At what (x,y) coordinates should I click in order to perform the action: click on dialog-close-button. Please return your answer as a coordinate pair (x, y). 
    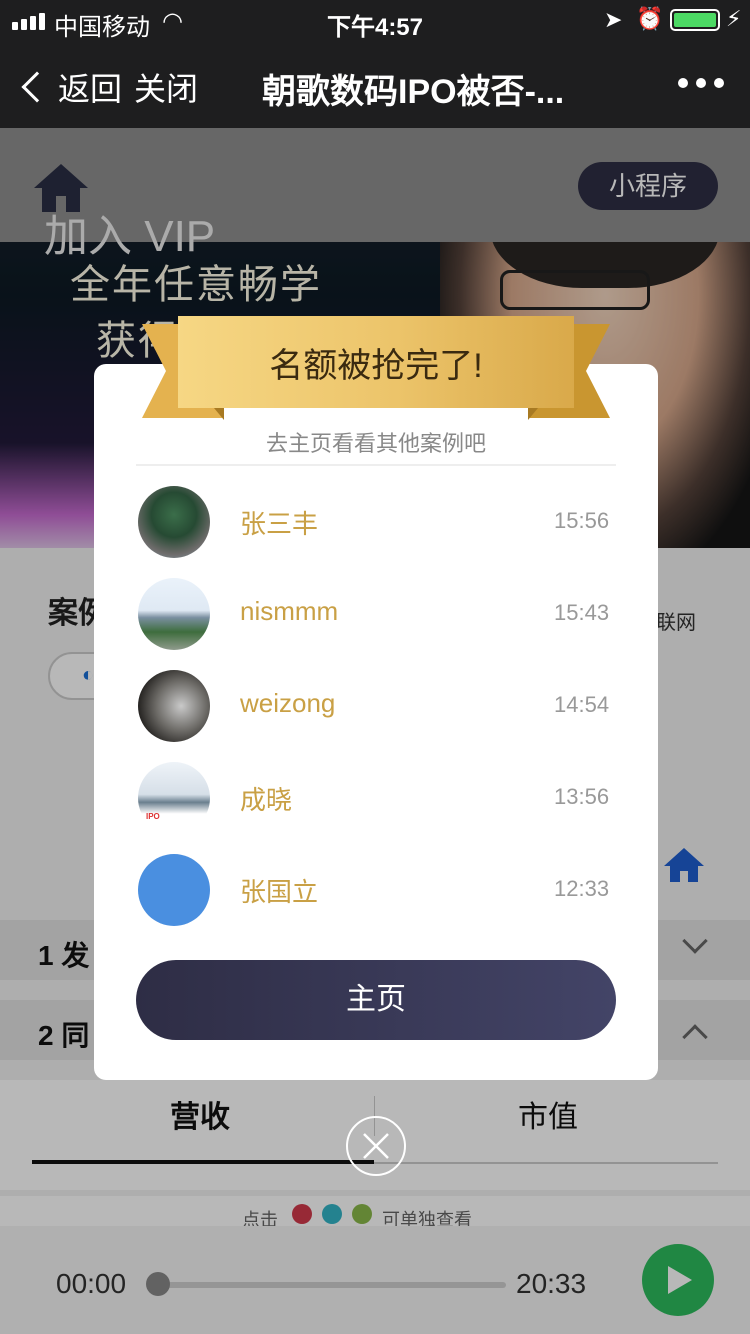
    Looking at the image, I should click on (376, 1146).